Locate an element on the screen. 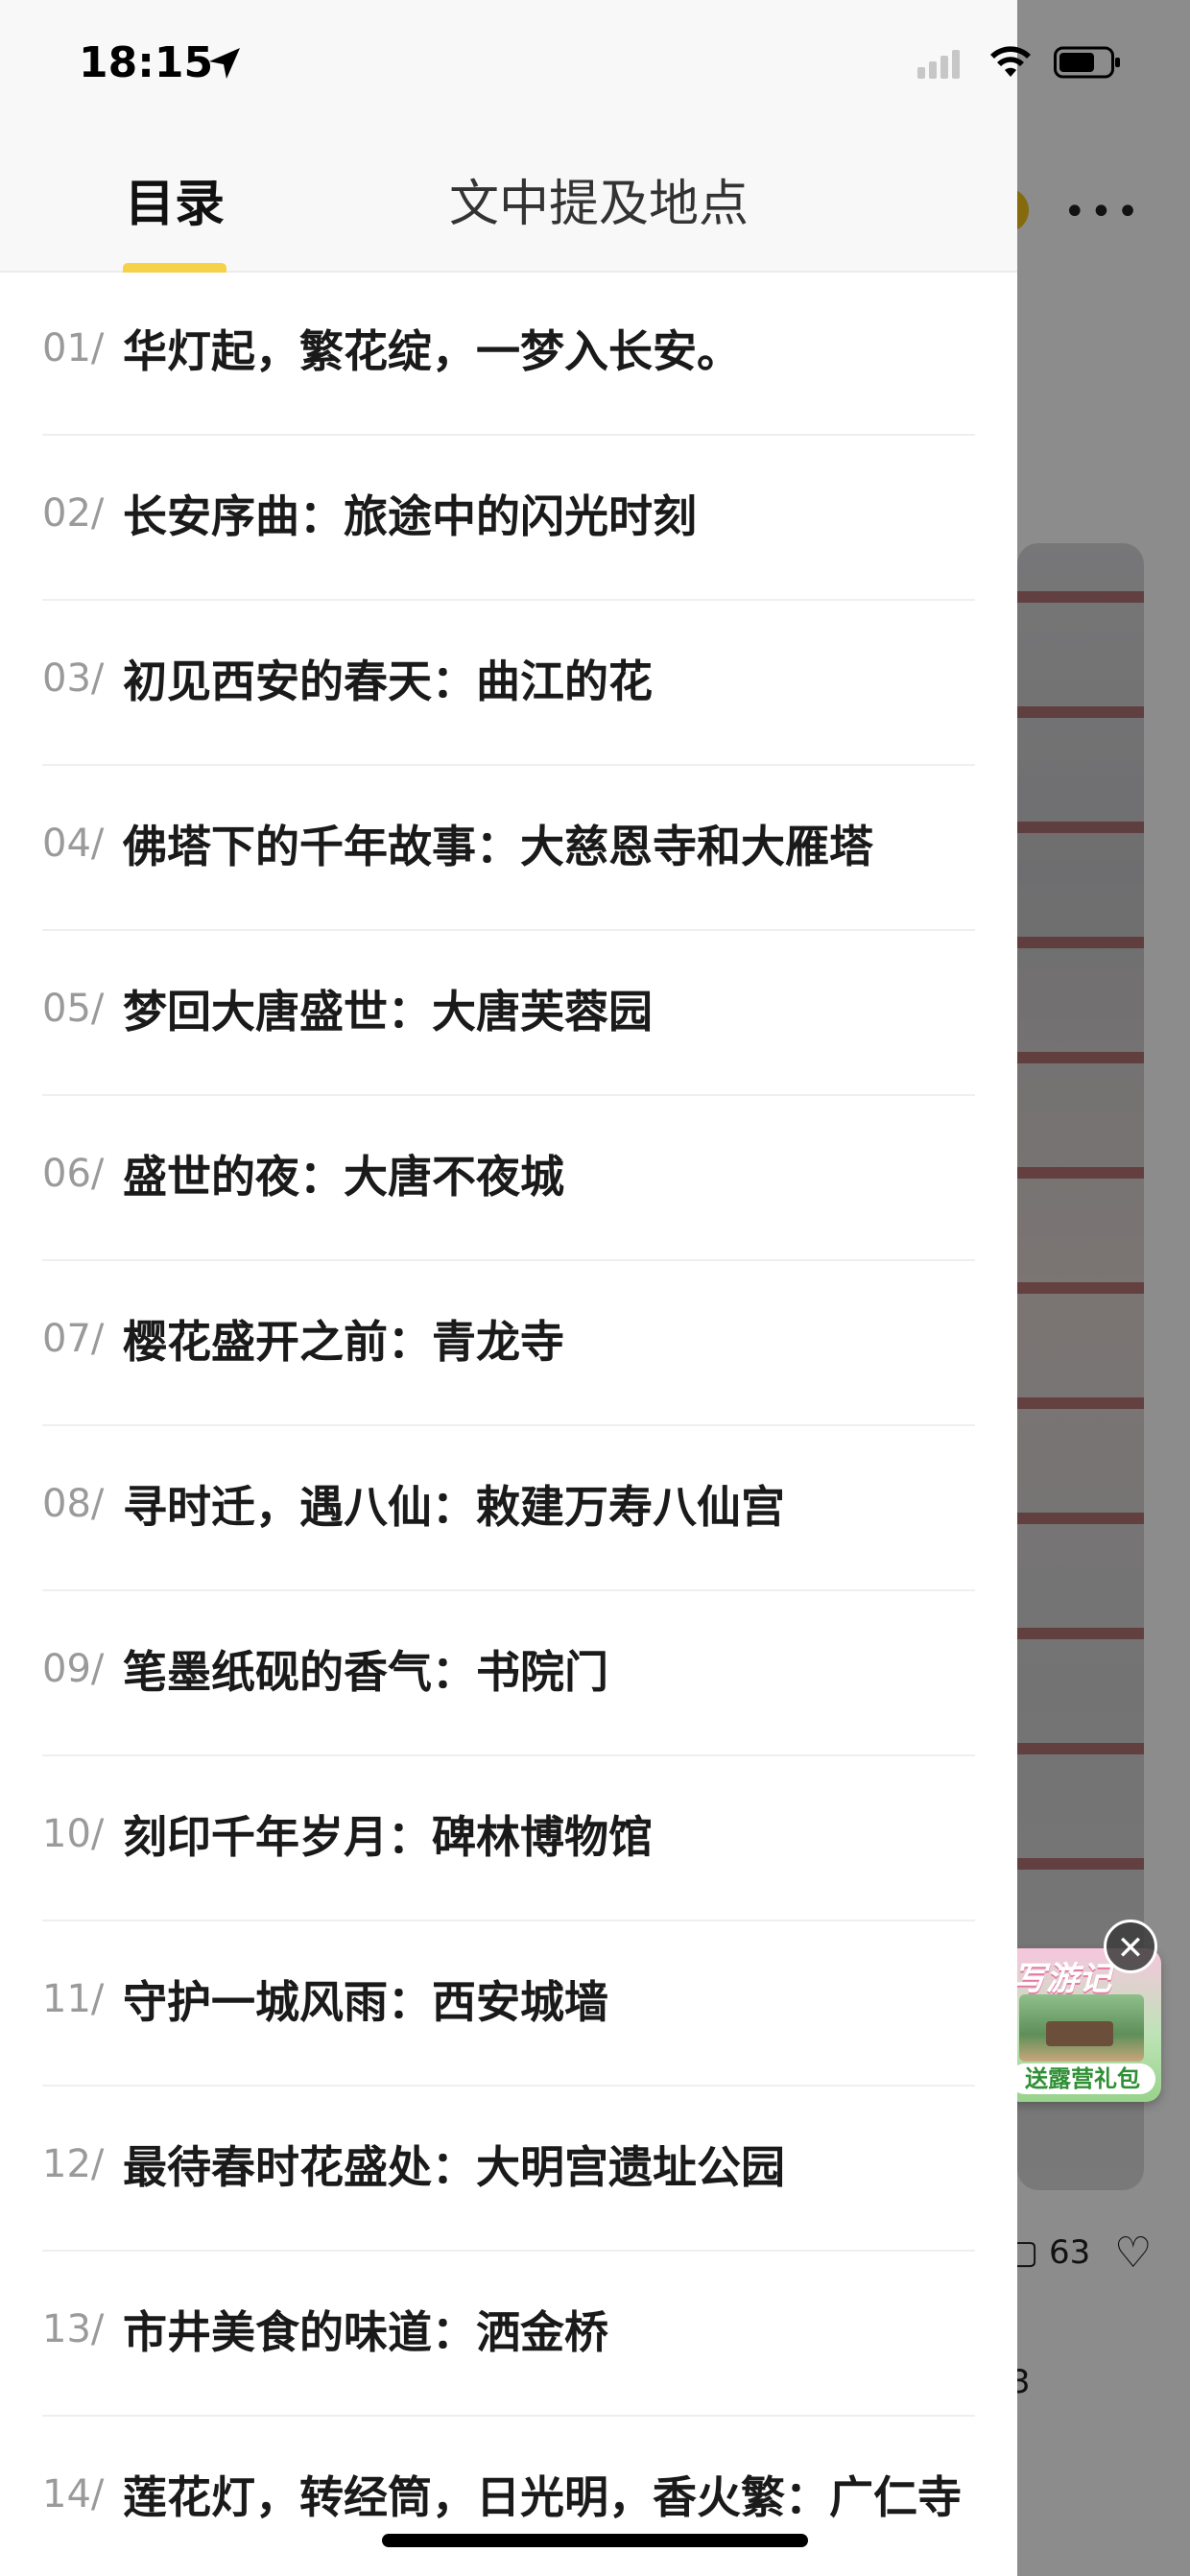 The height and width of the screenshot is (2576, 1190). toc-item-02: 02/长安序曲：旅途中的闪光时刻 is located at coordinates (509, 518).